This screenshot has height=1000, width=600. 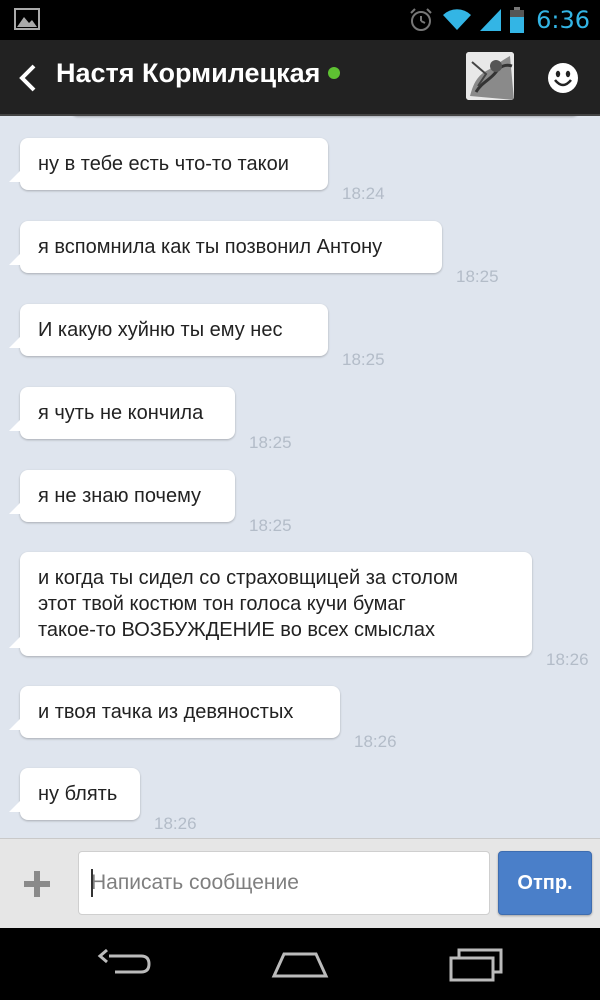 I want to click on message-bubble: я чуть не кончила, so click(x=122, y=413).